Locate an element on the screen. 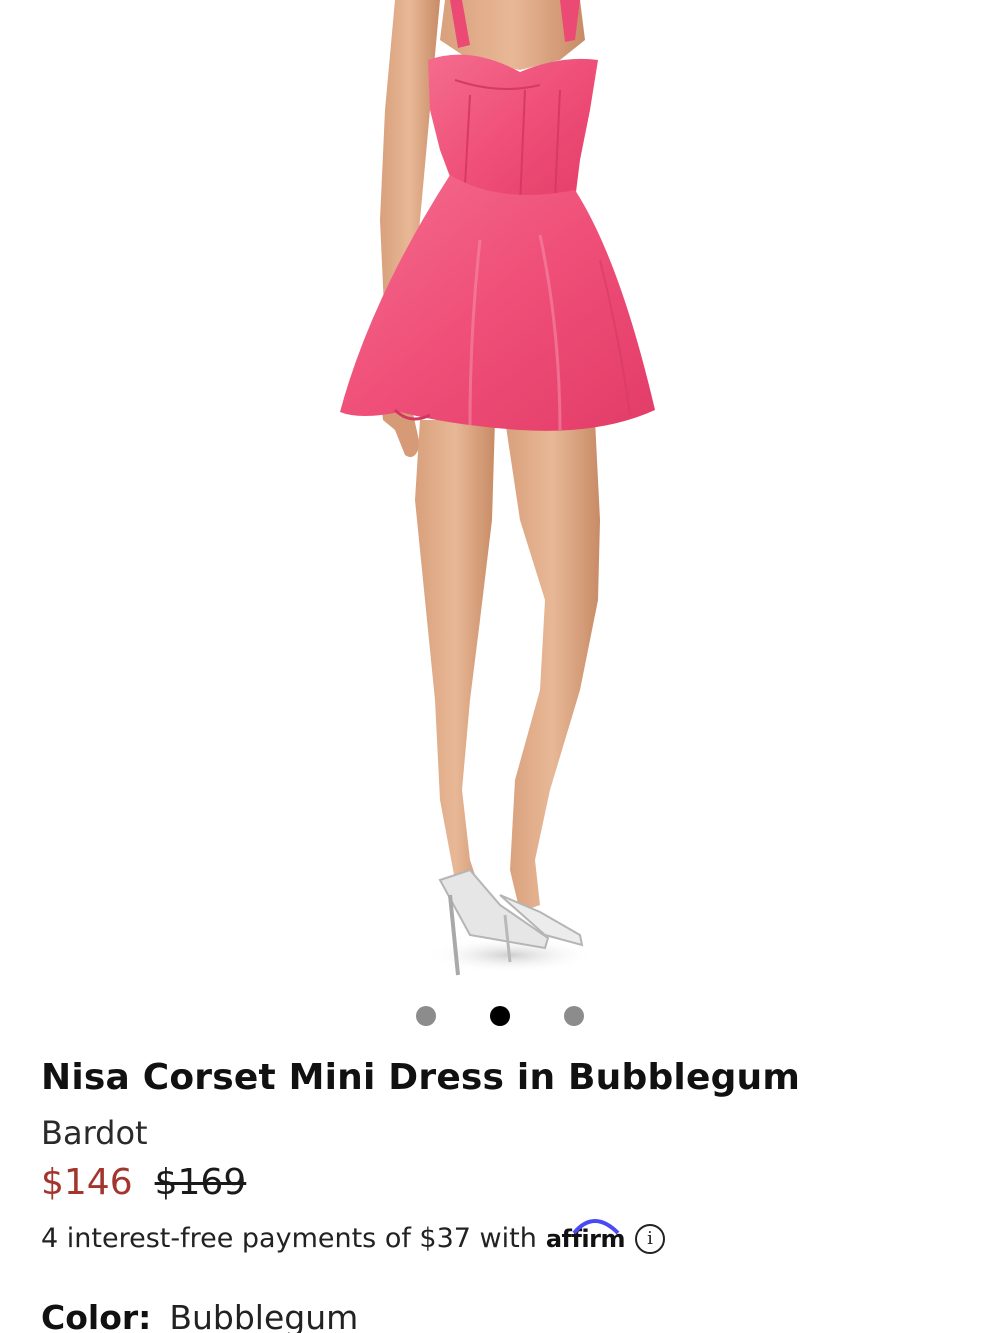  info-icon: i is located at coordinates (650, 1238).